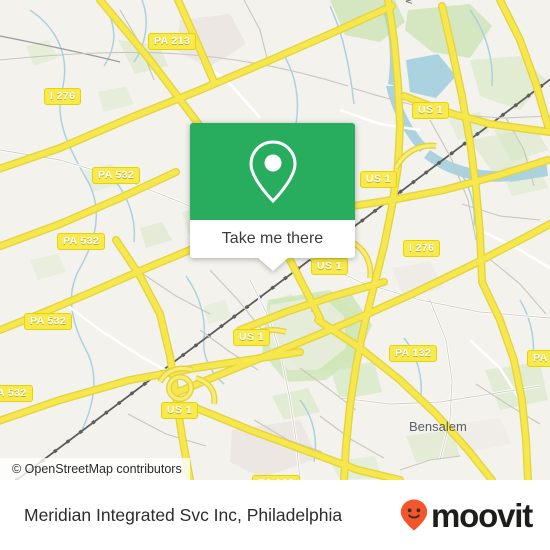 The image size is (550, 550). I want to click on moovit-wordmark: moovit, so click(482, 515).